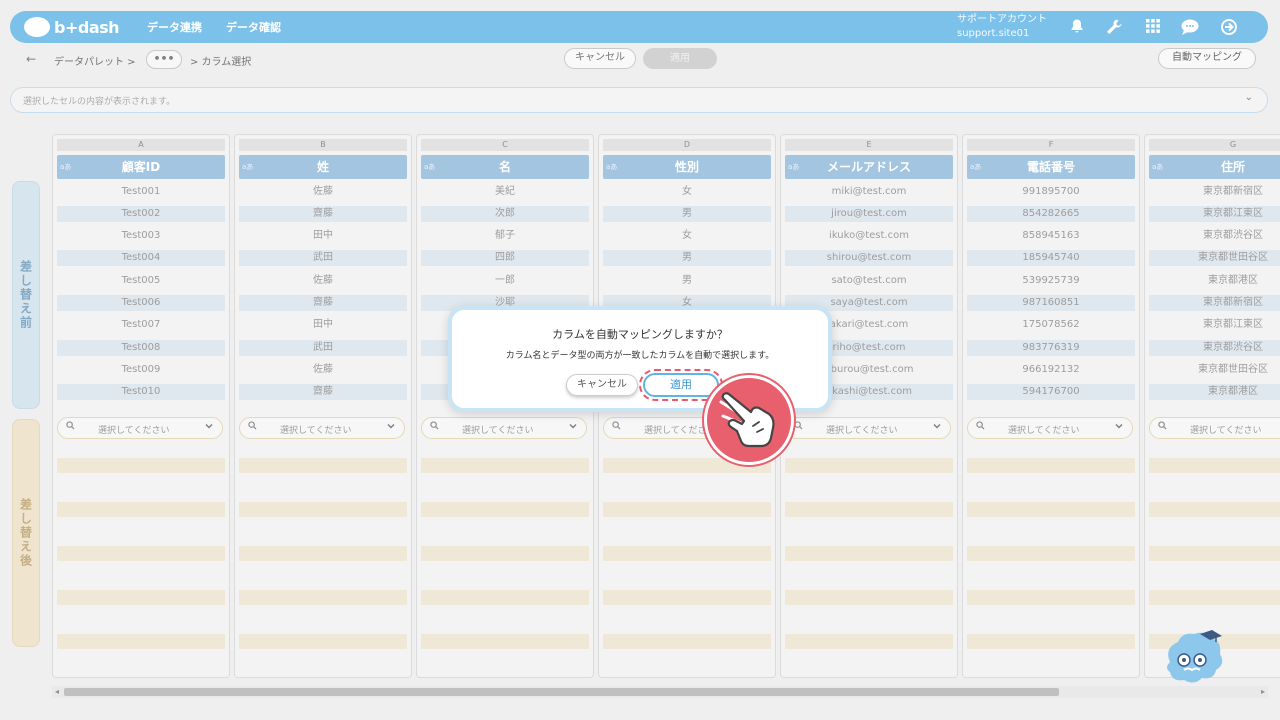 Image resolution: width=1280 pixels, height=720 pixels. Describe the element at coordinates (749, 420) in the screenshot. I see `hand-pointer-icon` at that location.